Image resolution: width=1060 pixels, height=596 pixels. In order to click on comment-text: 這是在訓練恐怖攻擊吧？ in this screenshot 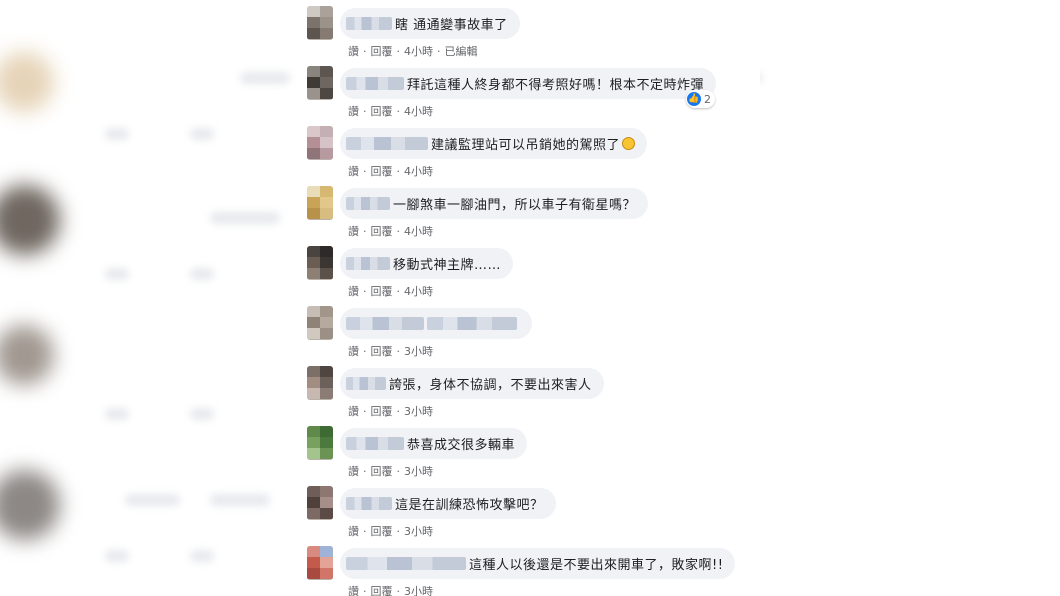, I will do `click(469, 505)`.